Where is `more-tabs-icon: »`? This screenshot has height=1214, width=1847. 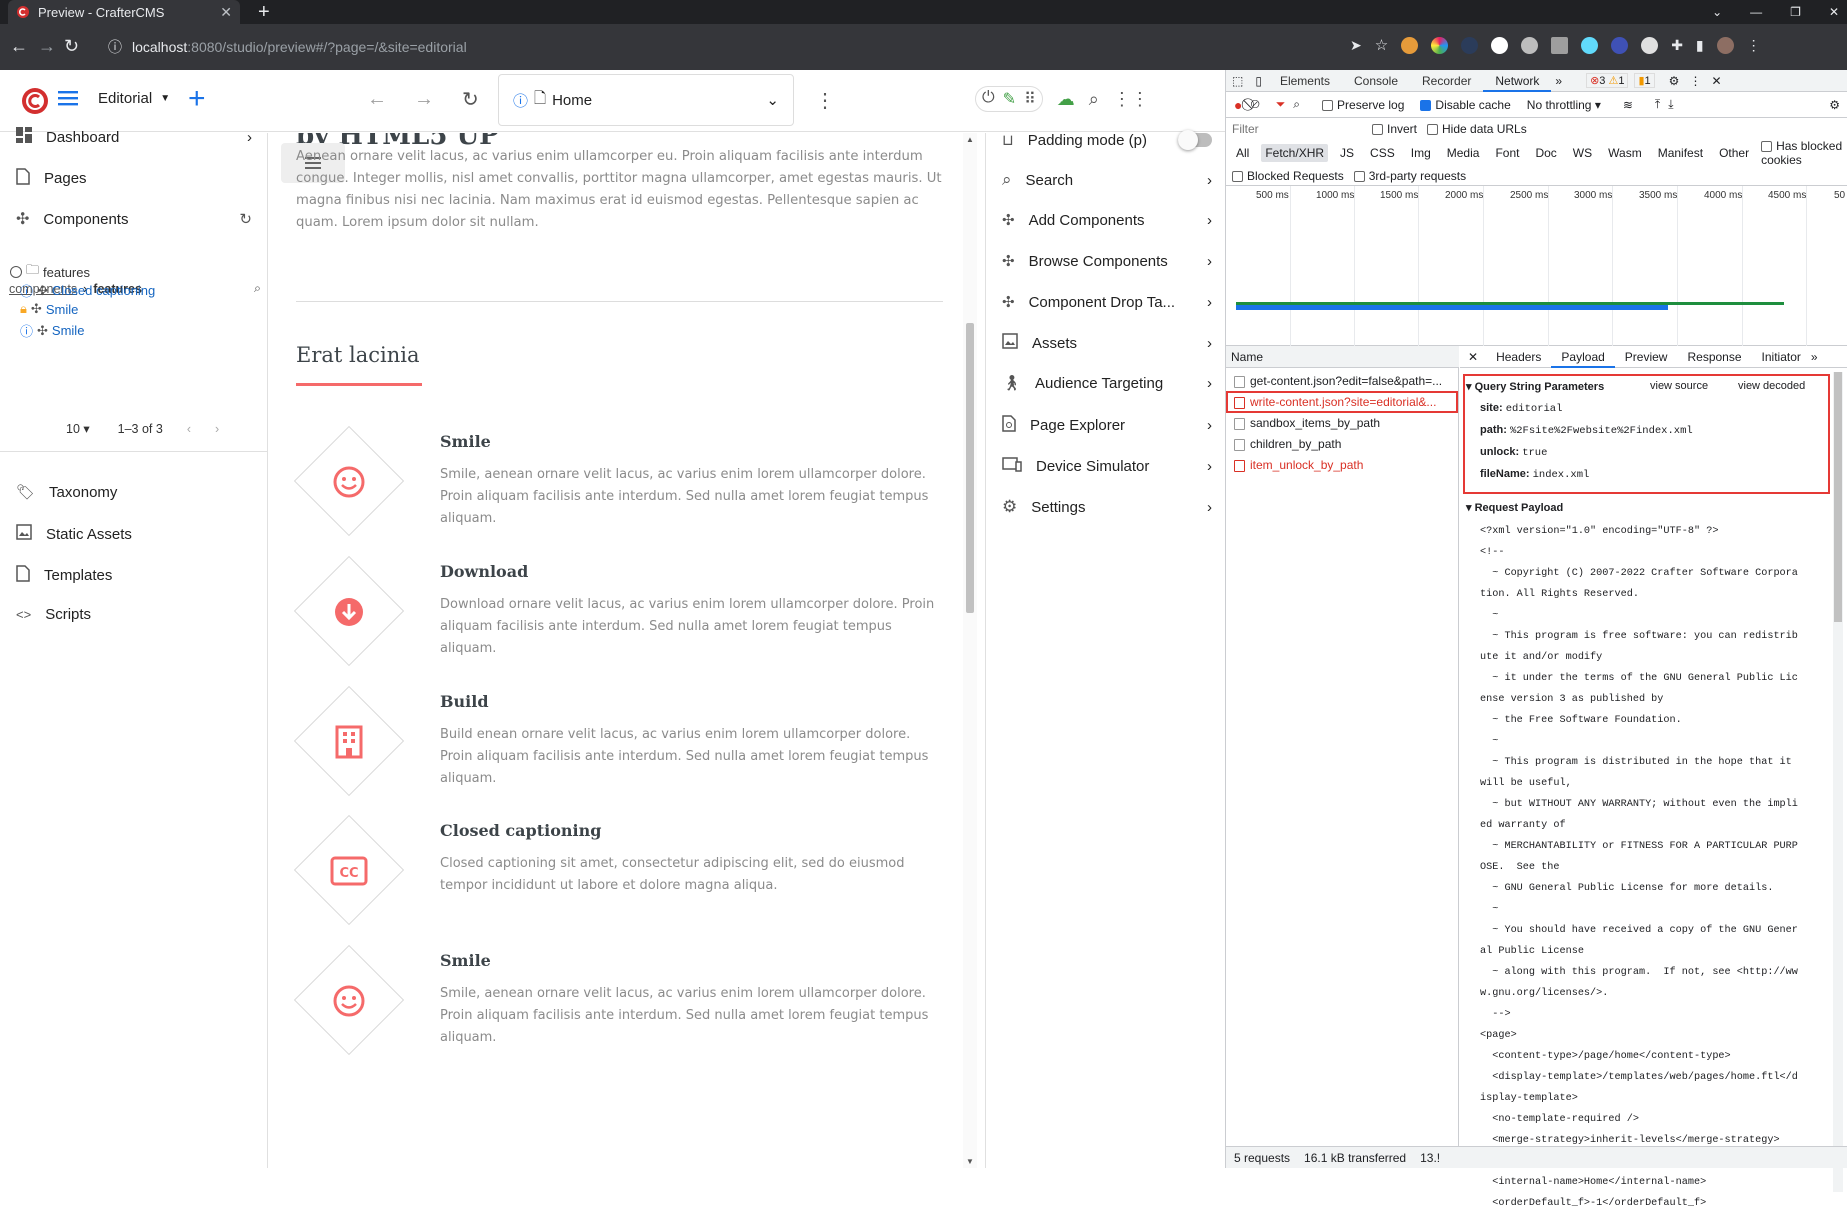
more-tabs-icon: » is located at coordinates (1814, 357).